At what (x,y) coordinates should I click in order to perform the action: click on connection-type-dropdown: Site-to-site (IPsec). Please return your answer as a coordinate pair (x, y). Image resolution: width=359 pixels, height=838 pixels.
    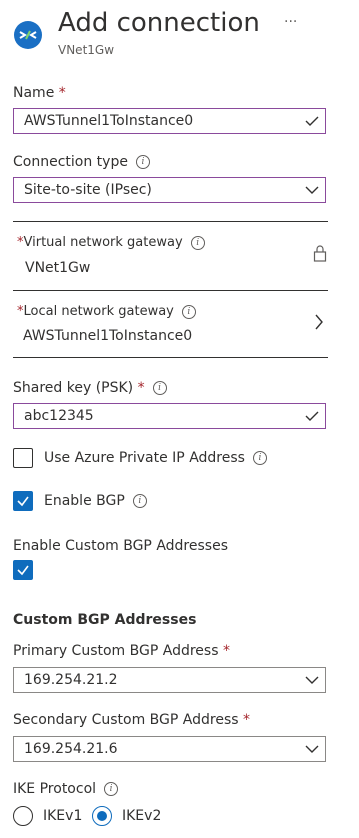
    Looking at the image, I should click on (169, 190).